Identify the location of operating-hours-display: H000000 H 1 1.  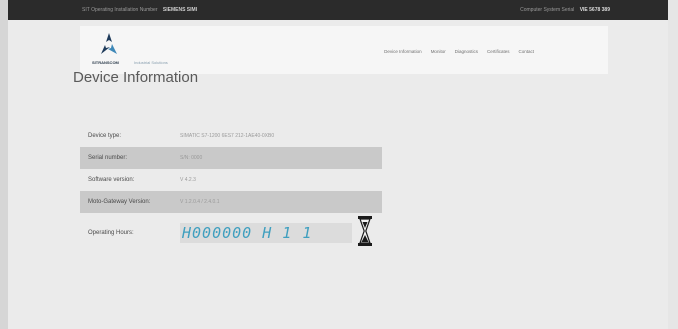
(266, 233).